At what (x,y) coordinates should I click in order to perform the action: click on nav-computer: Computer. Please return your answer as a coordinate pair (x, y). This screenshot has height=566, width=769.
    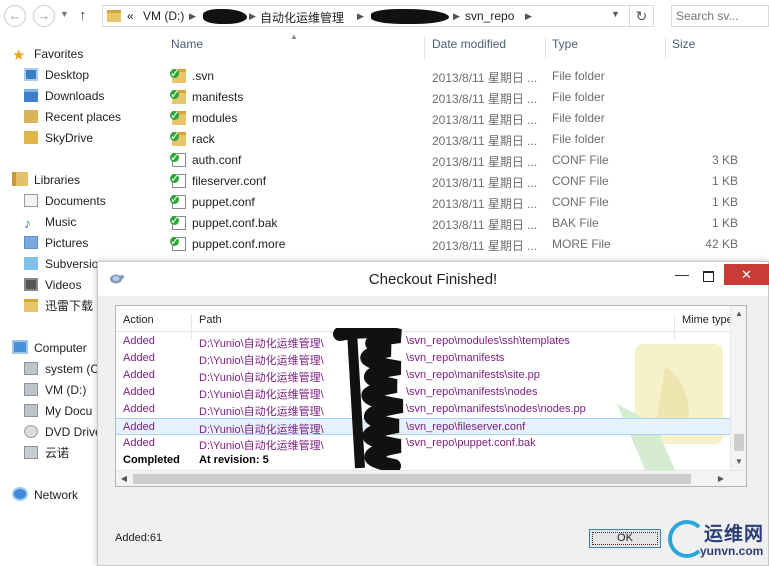
    Looking at the image, I should click on (49, 348).